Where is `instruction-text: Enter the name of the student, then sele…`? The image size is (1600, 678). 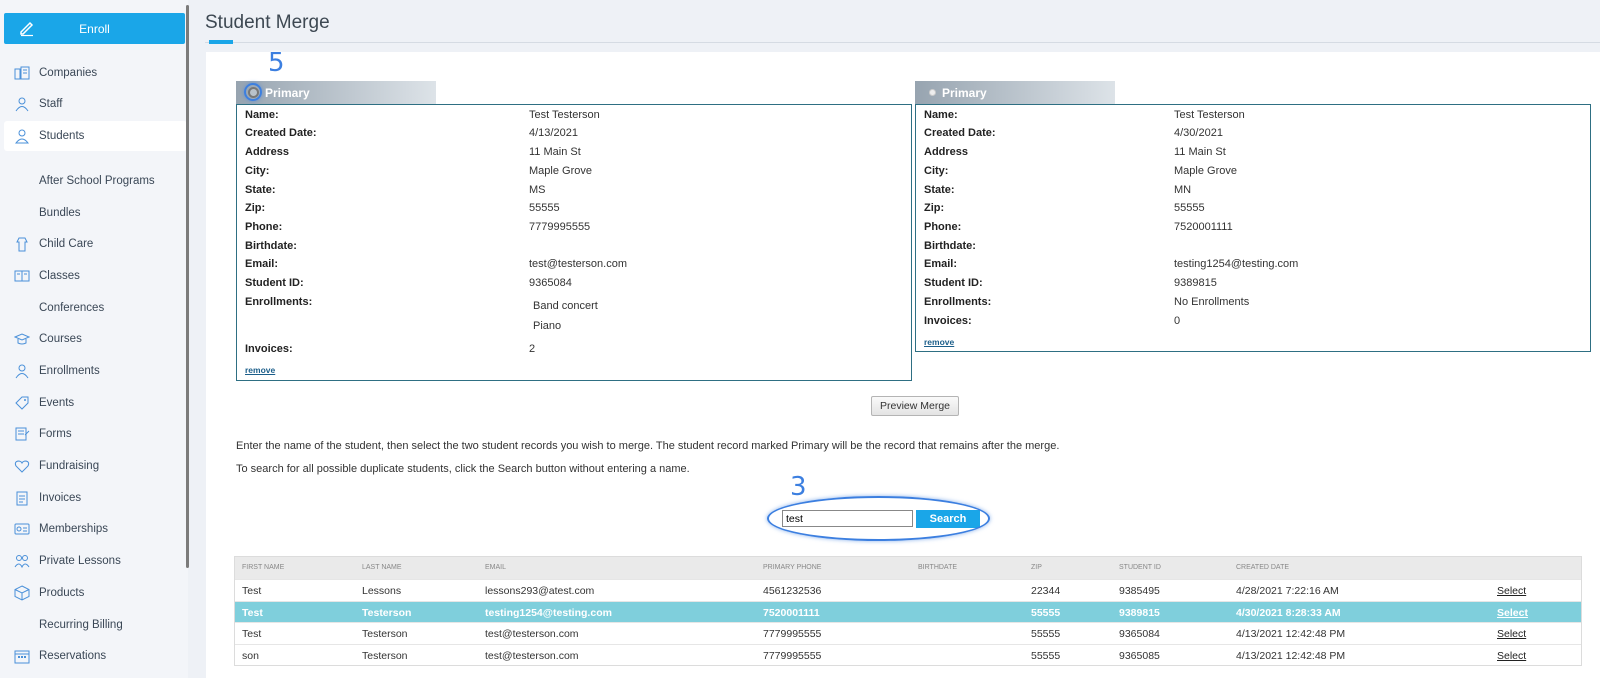
instruction-text: Enter the name of the student, then sele… is located at coordinates (648, 446).